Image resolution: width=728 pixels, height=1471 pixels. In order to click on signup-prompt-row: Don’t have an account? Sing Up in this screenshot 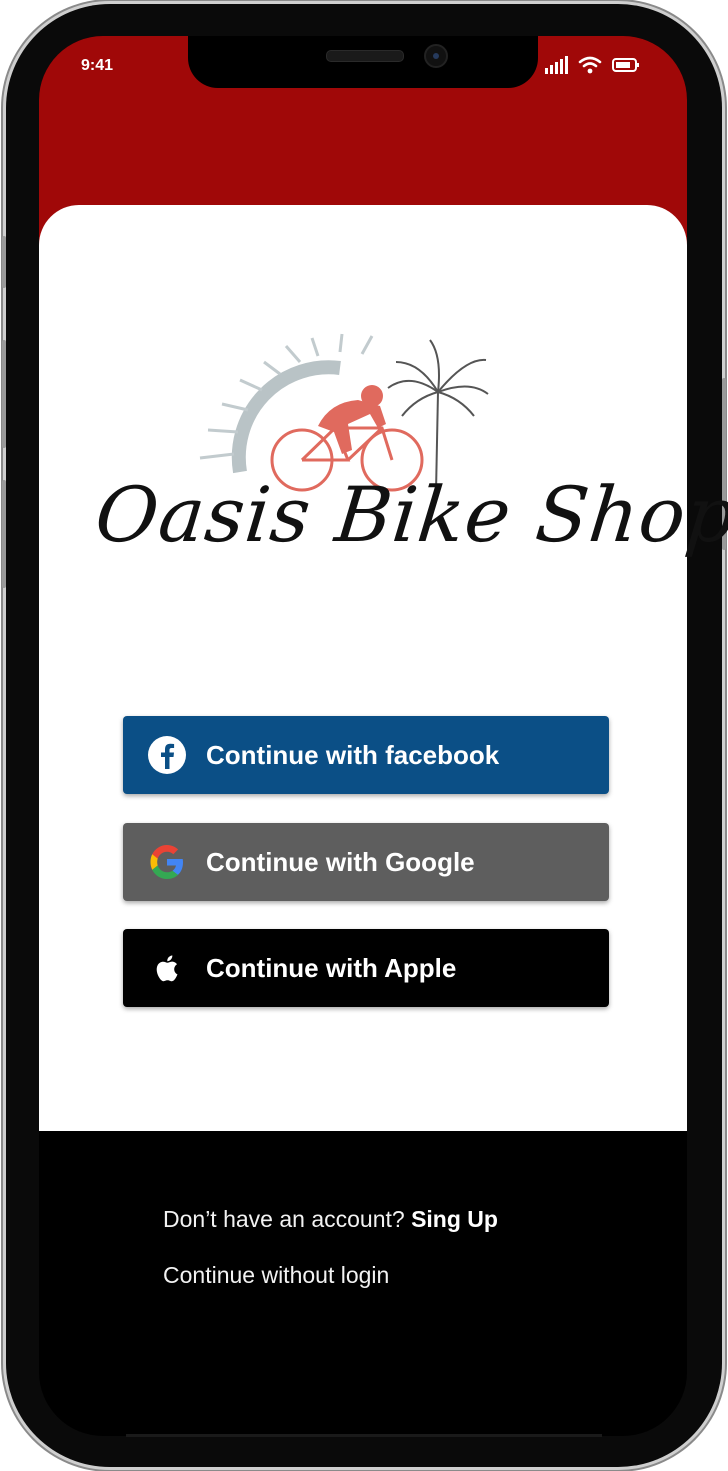, I will do `click(330, 1219)`.